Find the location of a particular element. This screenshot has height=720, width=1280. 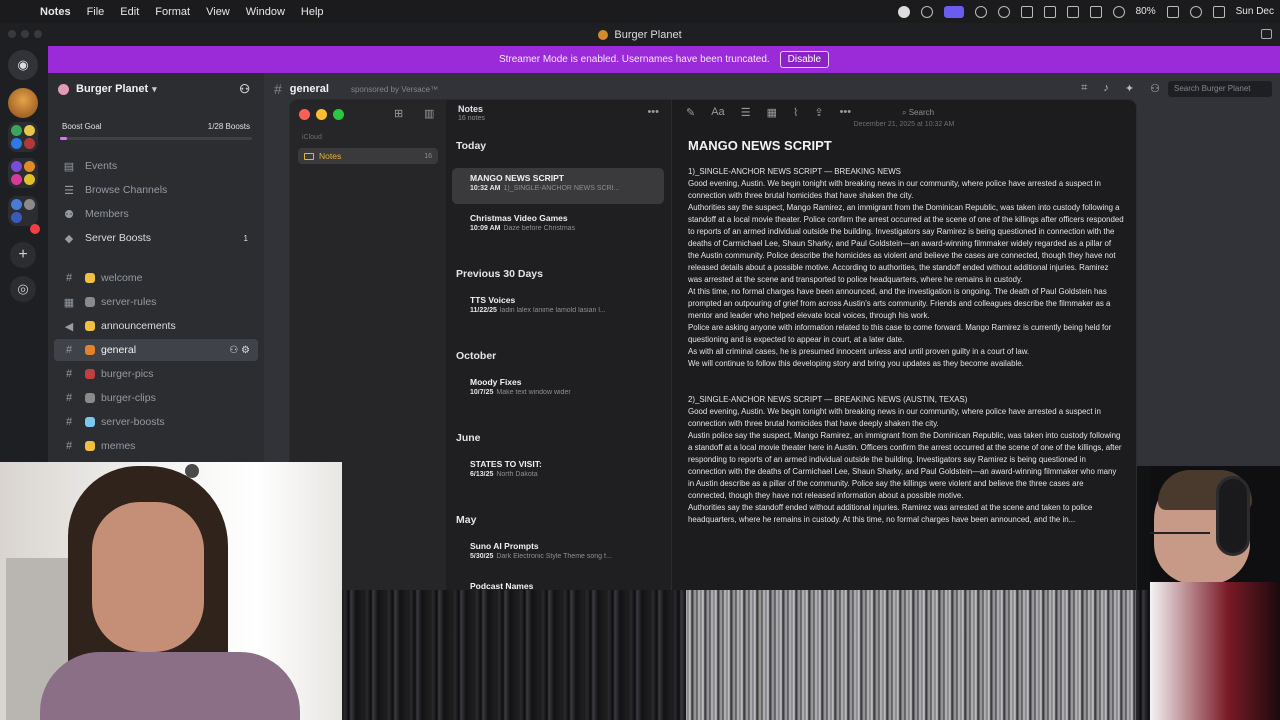

boost-goal: Boost Goal 1/28 Boosts is located at coordinates (156, 126).